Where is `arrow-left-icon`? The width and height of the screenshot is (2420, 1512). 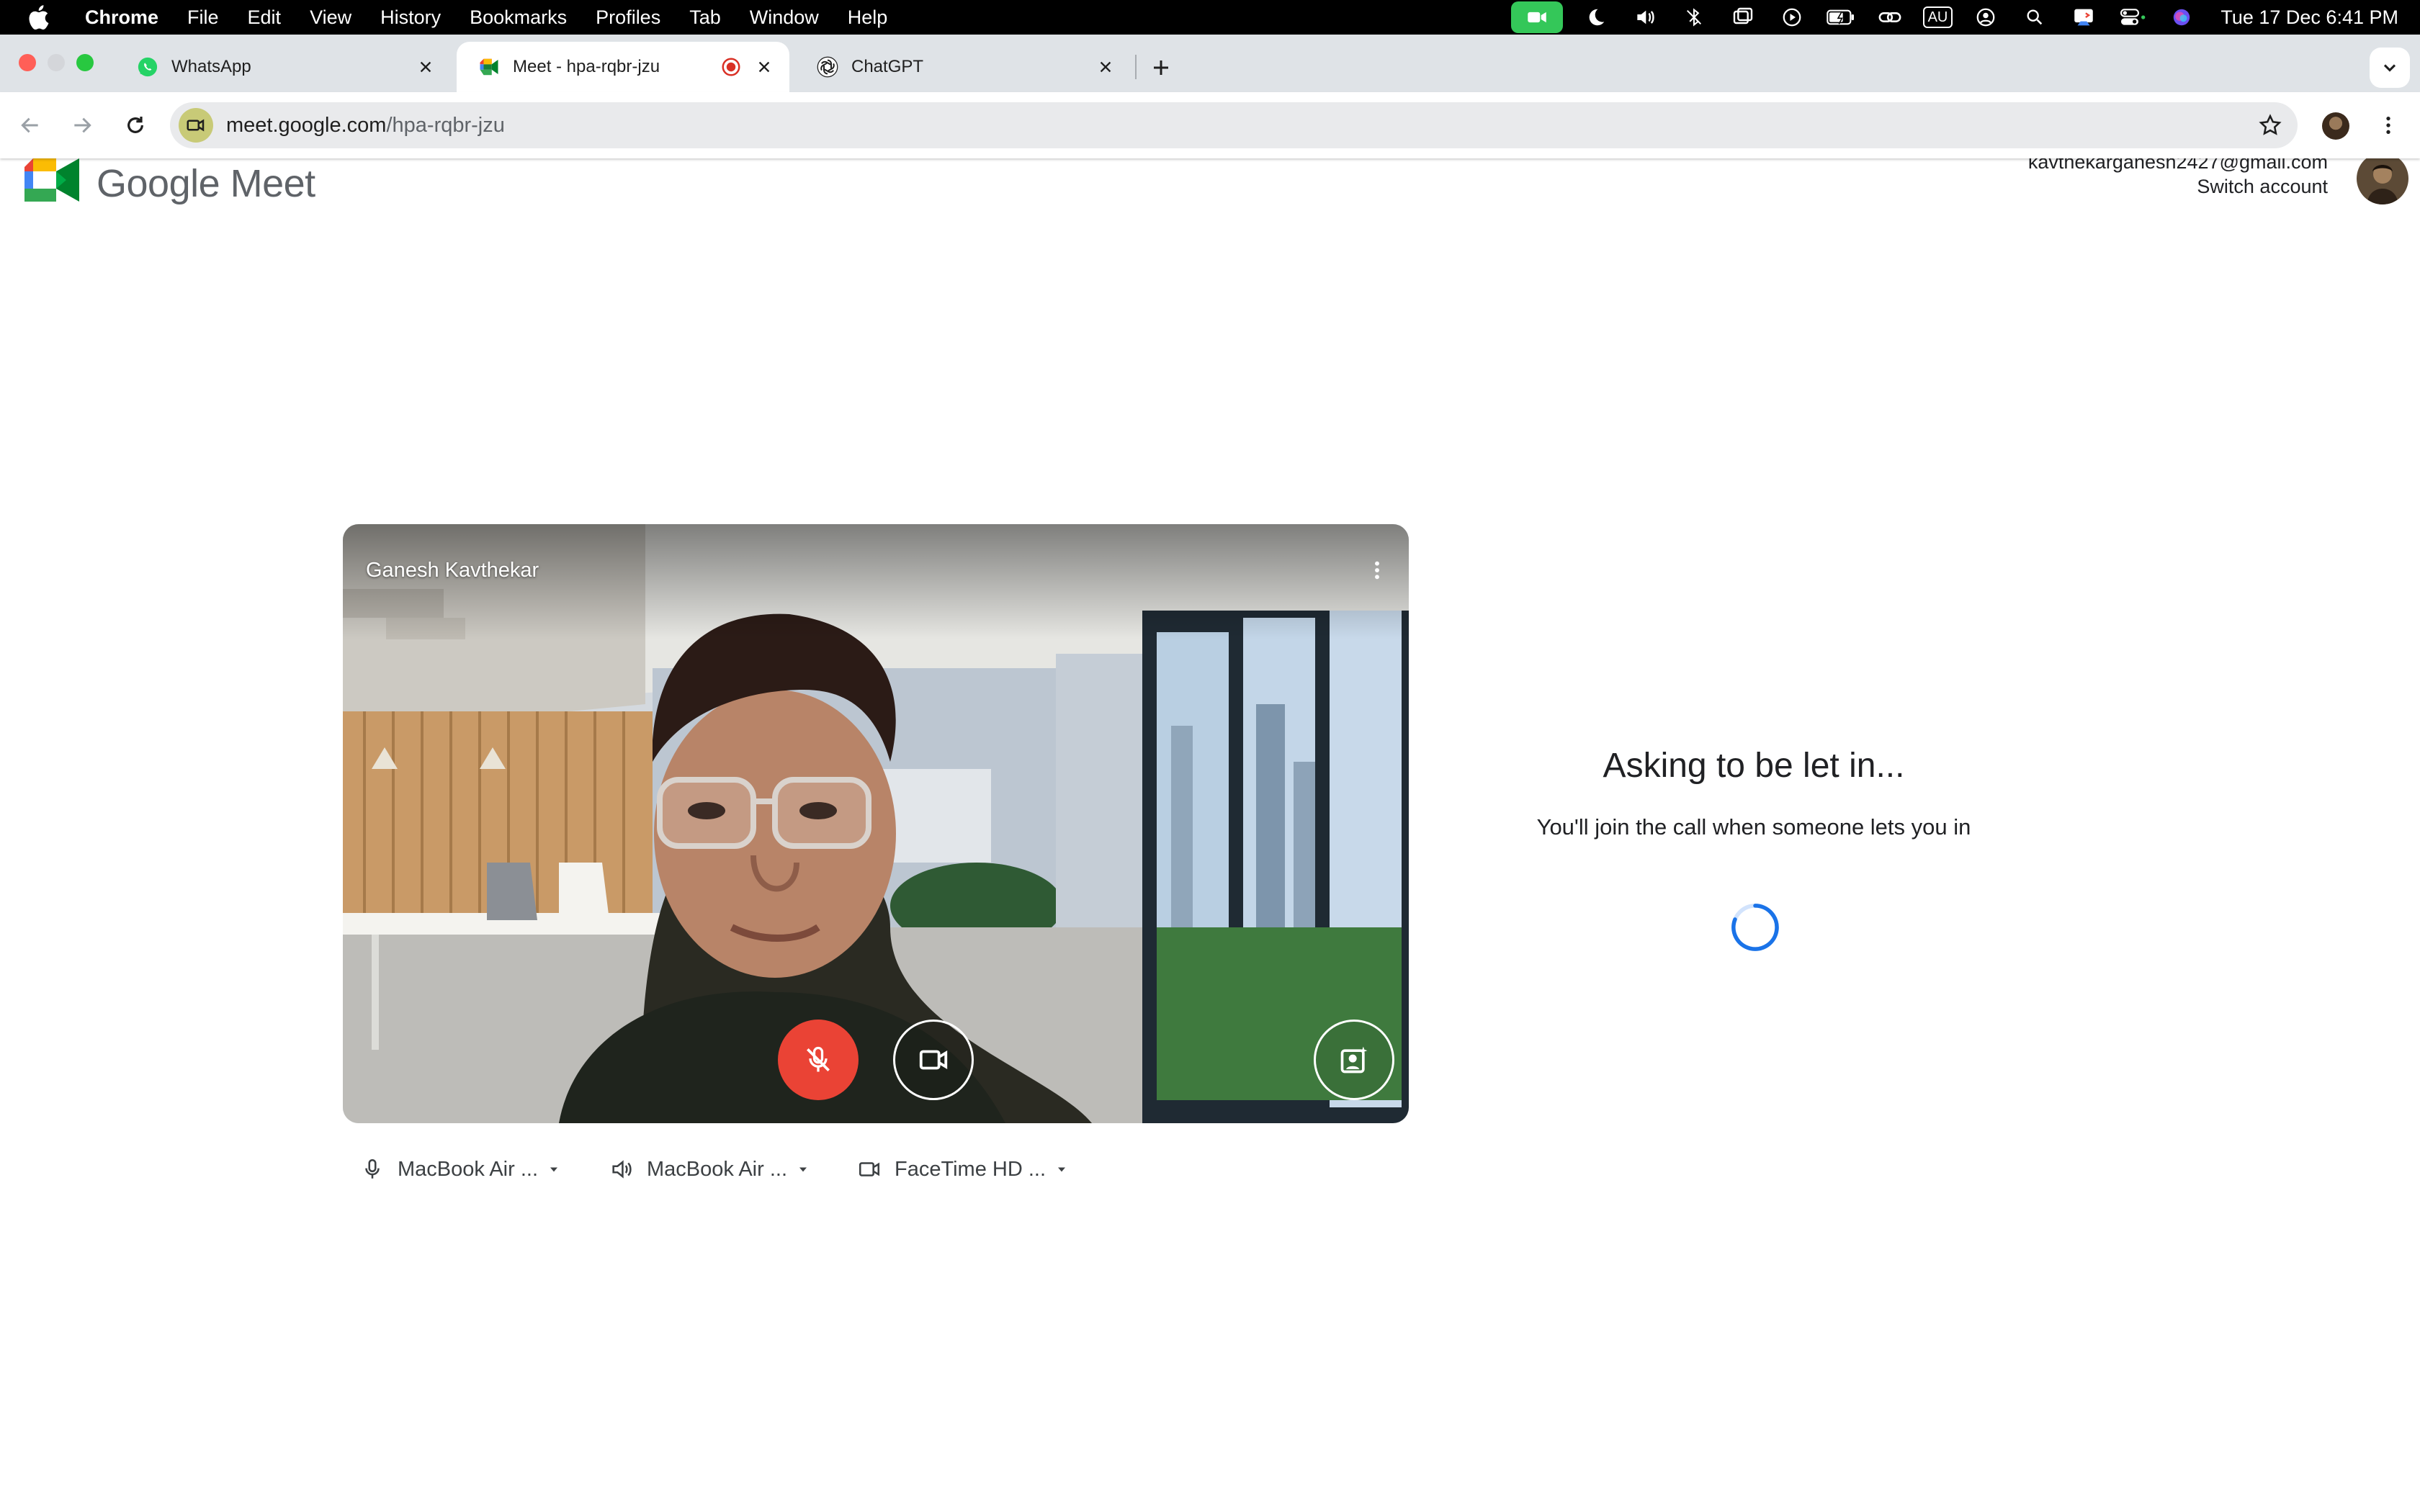
arrow-left-icon is located at coordinates (29, 125).